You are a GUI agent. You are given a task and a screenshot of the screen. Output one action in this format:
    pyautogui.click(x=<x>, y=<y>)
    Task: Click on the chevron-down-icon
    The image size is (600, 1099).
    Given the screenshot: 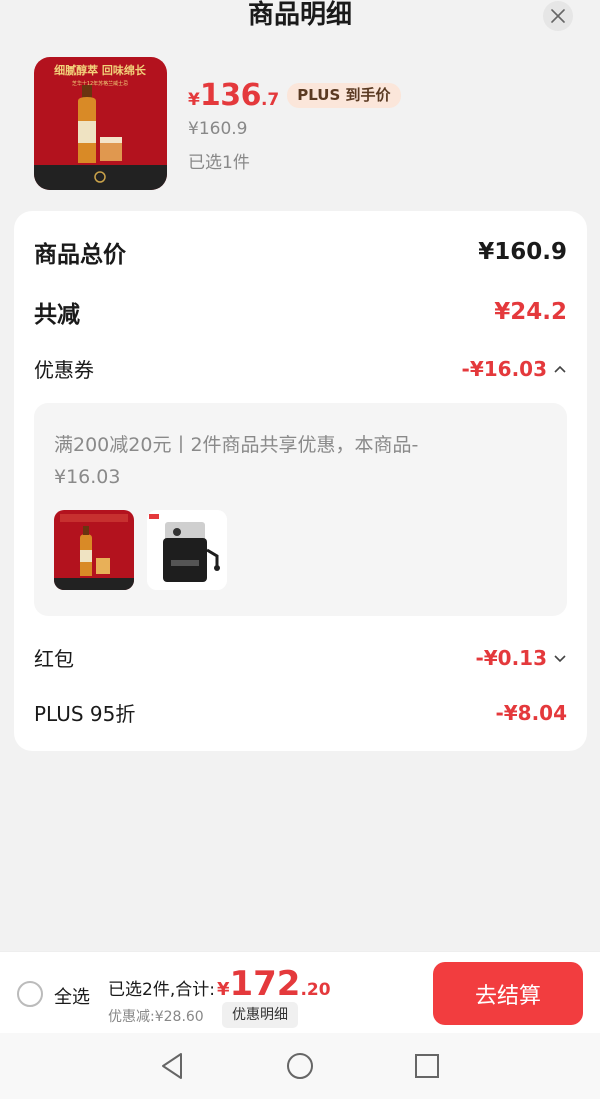 What is the action you would take?
    pyautogui.click(x=560, y=658)
    